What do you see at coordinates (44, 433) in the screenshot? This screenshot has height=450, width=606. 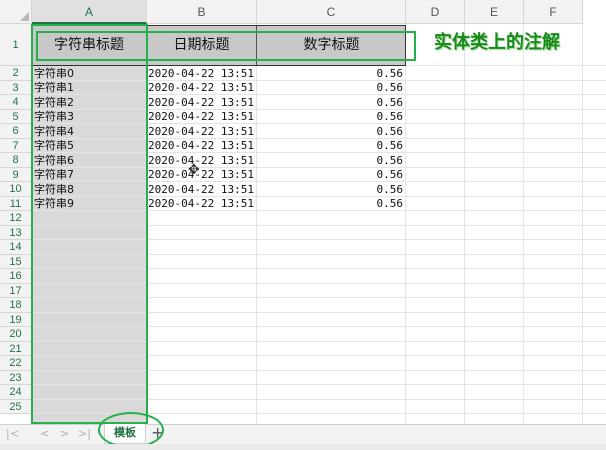 I see `prev-sheet-icon: <` at bounding box center [44, 433].